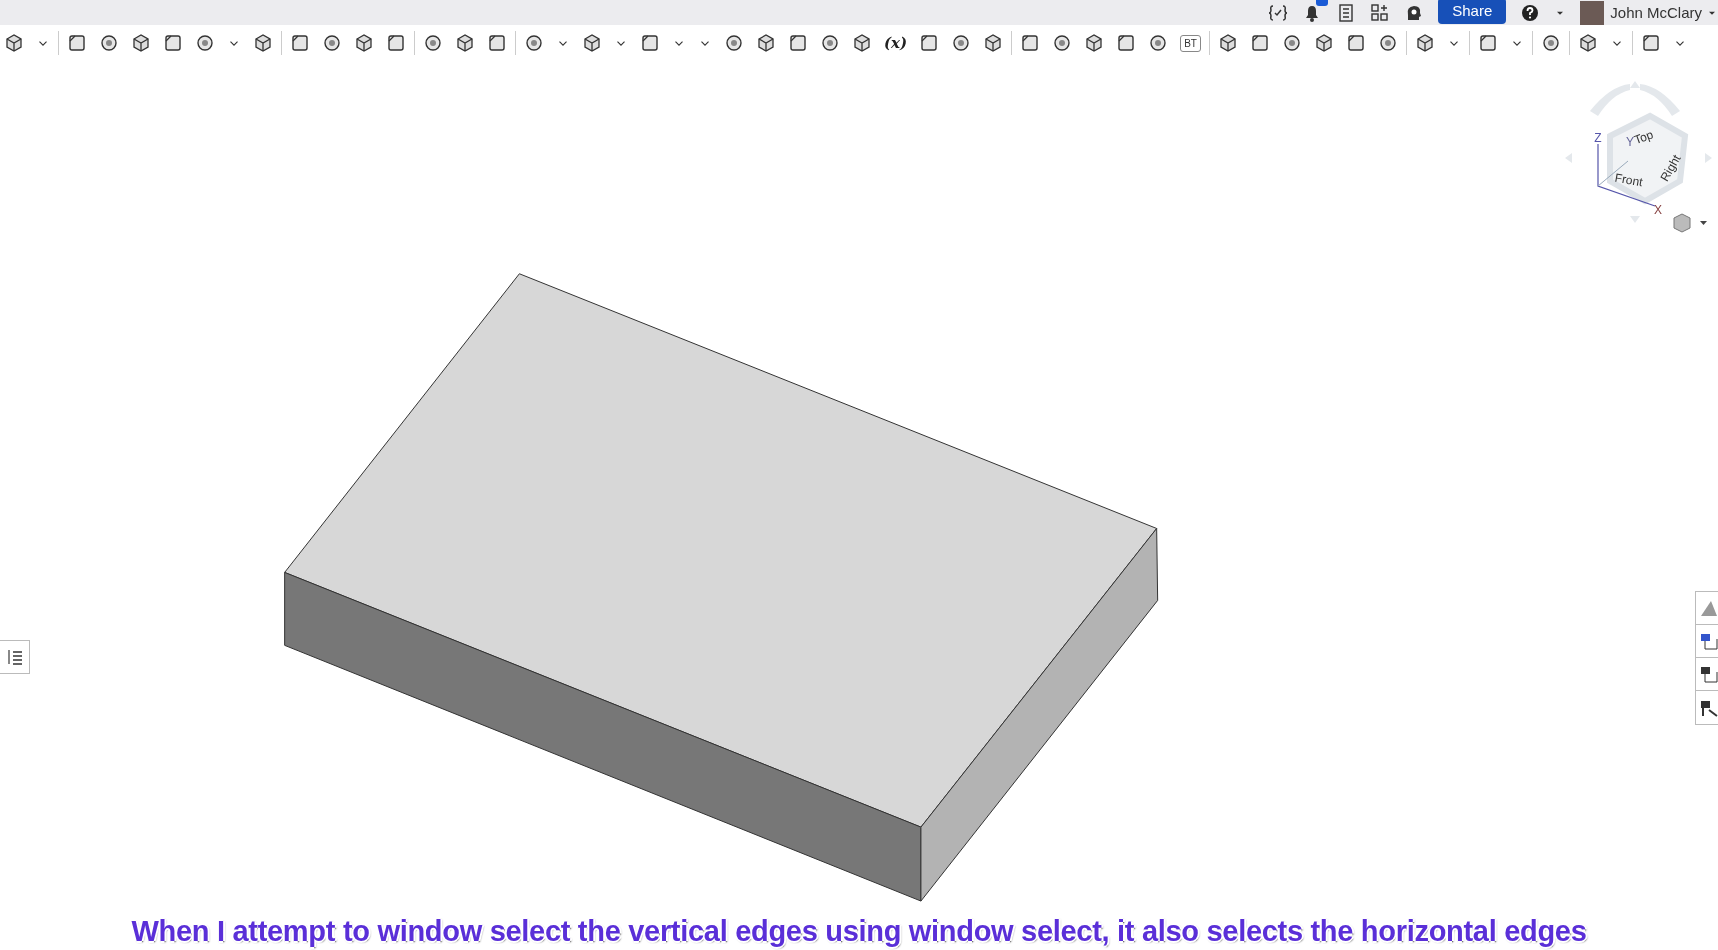  I want to click on help-icon, so click(1530, 12).